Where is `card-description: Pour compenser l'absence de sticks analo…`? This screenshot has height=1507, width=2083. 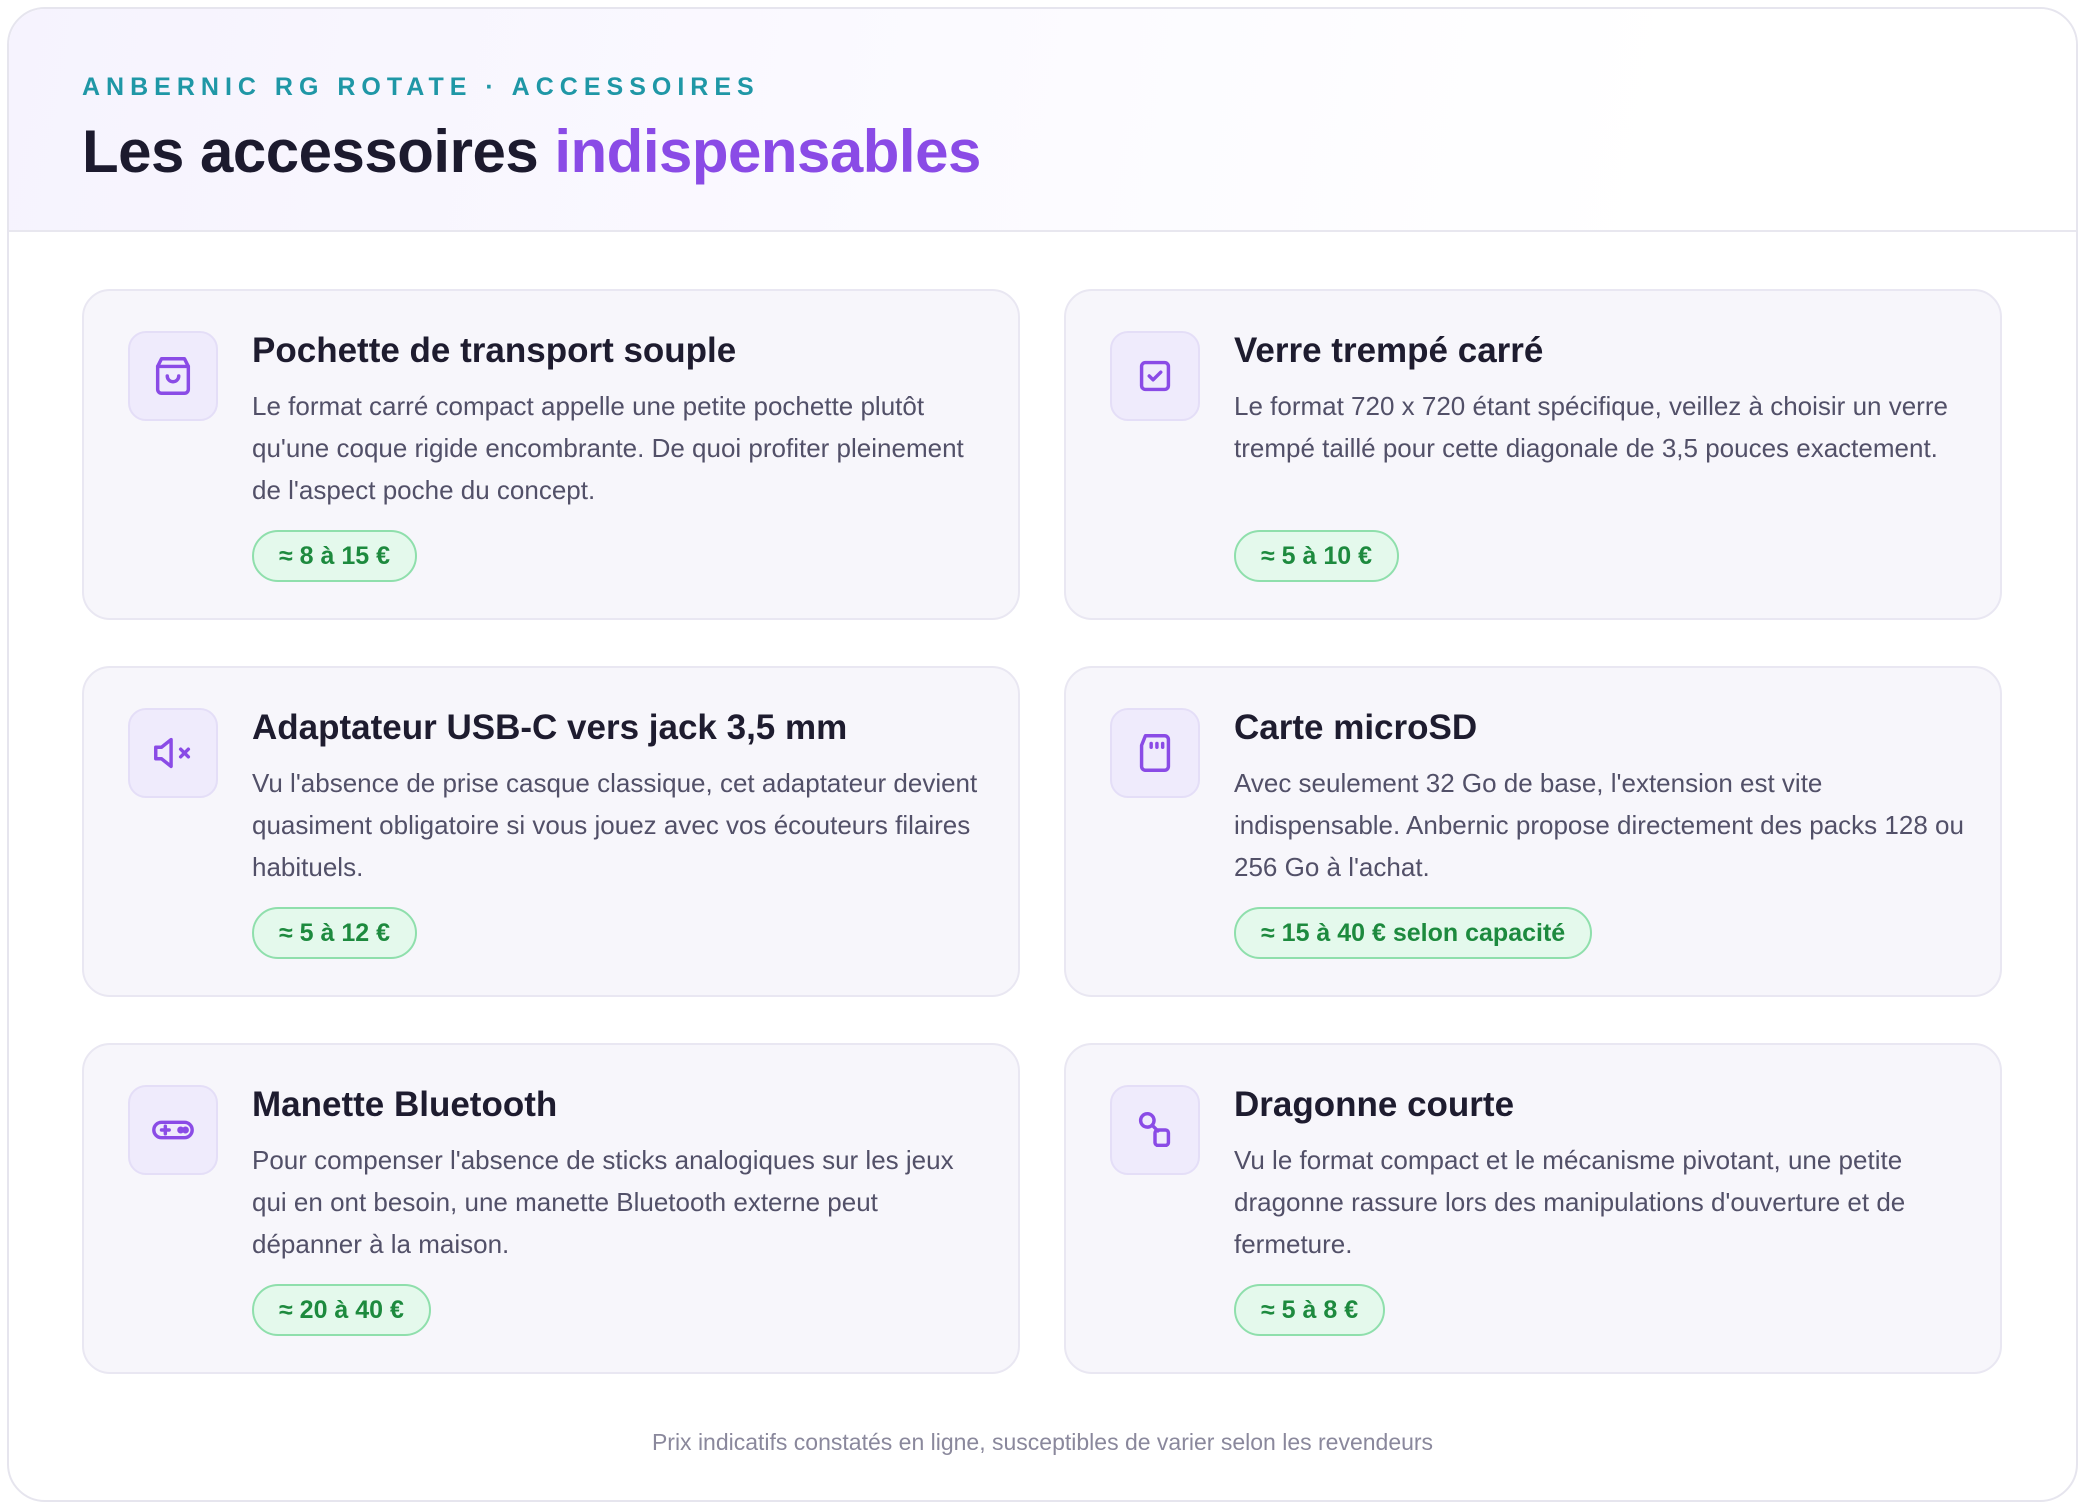 card-description: Pour compenser l'absence de sticks analo… is located at coordinates (603, 1202).